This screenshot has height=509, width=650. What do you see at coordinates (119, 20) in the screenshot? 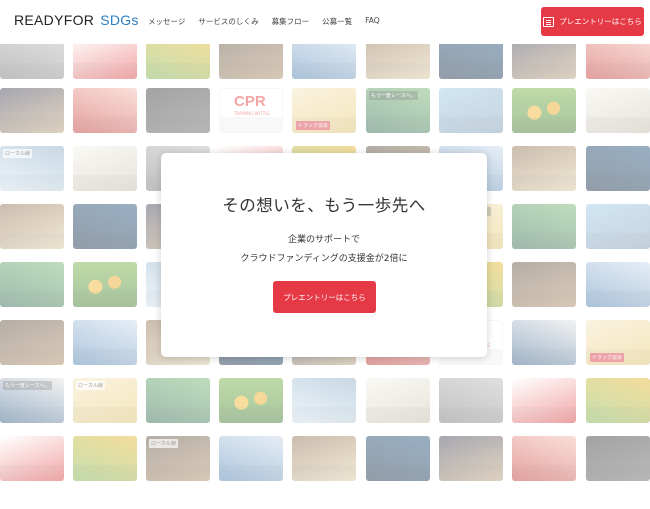
I see `logo-sdgs-text: SDGs` at bounding box center [119, 20].